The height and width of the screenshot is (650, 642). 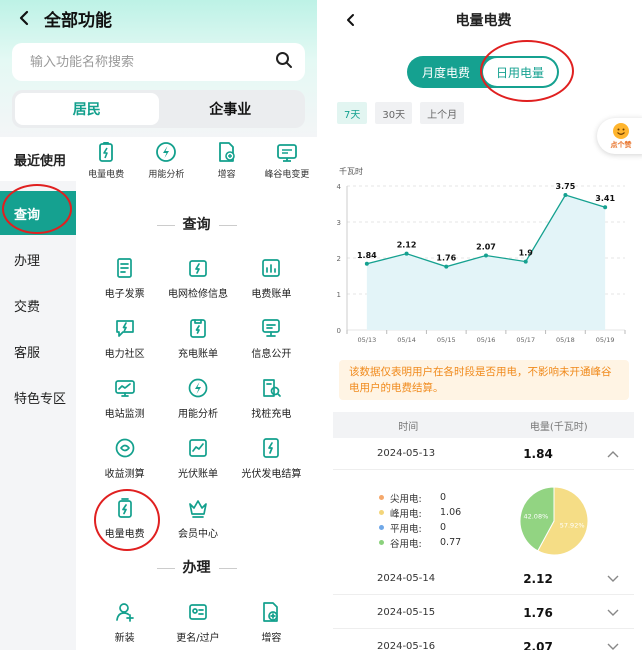 What do you see at coordinates (271, 403) in the screenshot?
I see `function-item: 找桩充电` at bounding box center [271, 403].